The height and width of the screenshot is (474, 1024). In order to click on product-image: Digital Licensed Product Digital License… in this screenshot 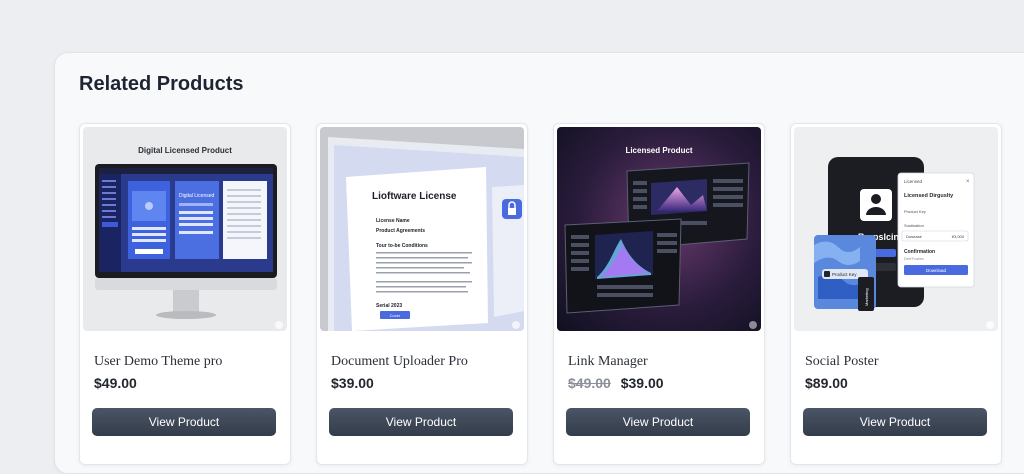, I will do `click(185, 229)`.